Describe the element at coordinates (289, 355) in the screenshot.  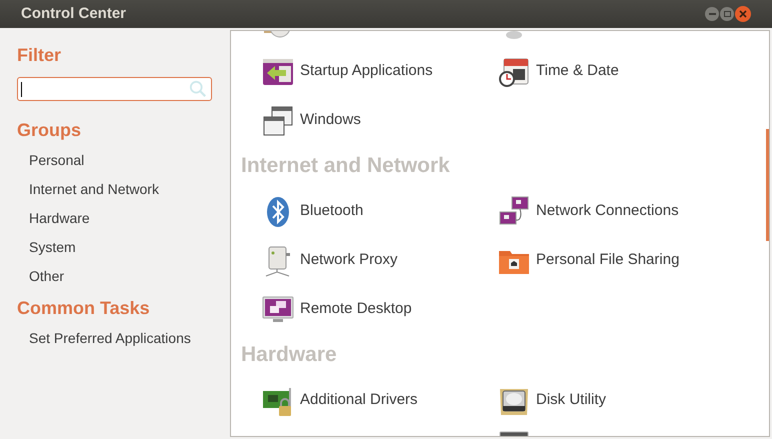
I see `section-heading: Hardware` at that location.